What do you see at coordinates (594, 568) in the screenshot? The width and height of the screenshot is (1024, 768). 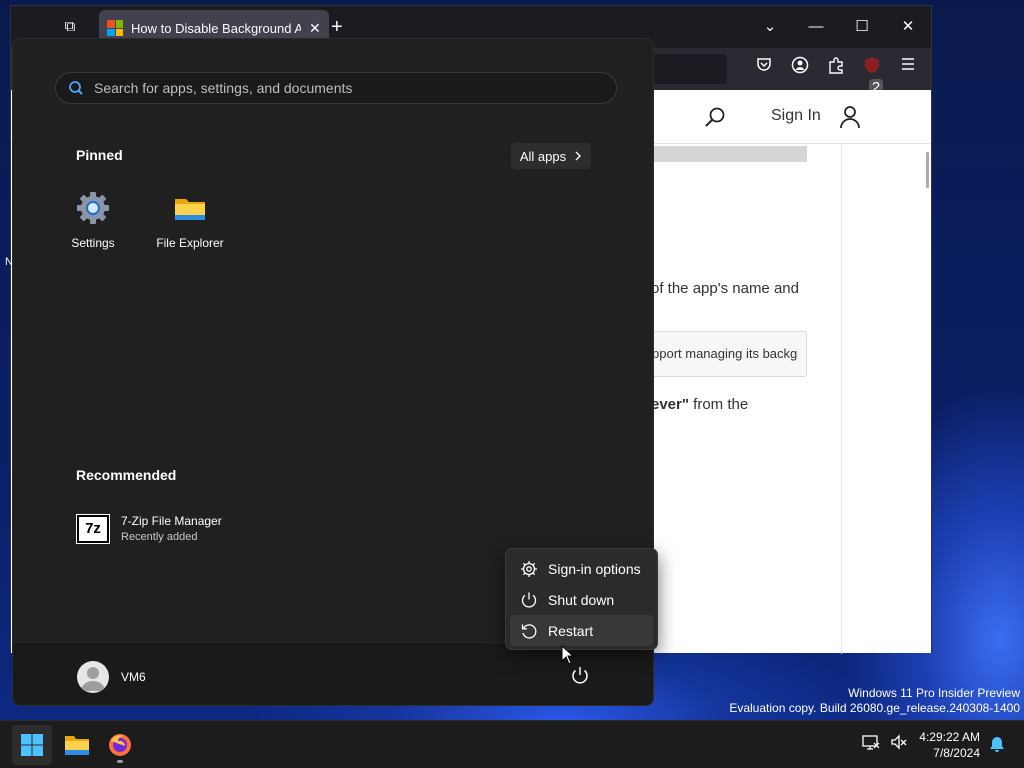 I see `menu-item-label: Sign-in options` at bounding box center [594, 568].